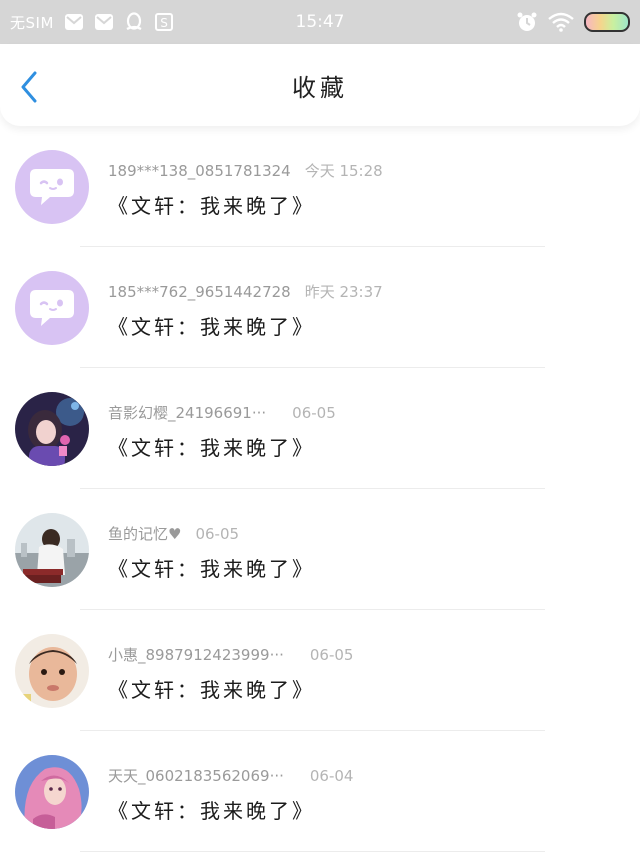 Image resolution: width=640 pixels, height=868 pixels. I want to click on item-author: 音影幻樱_24196691···, so click(187, 413).